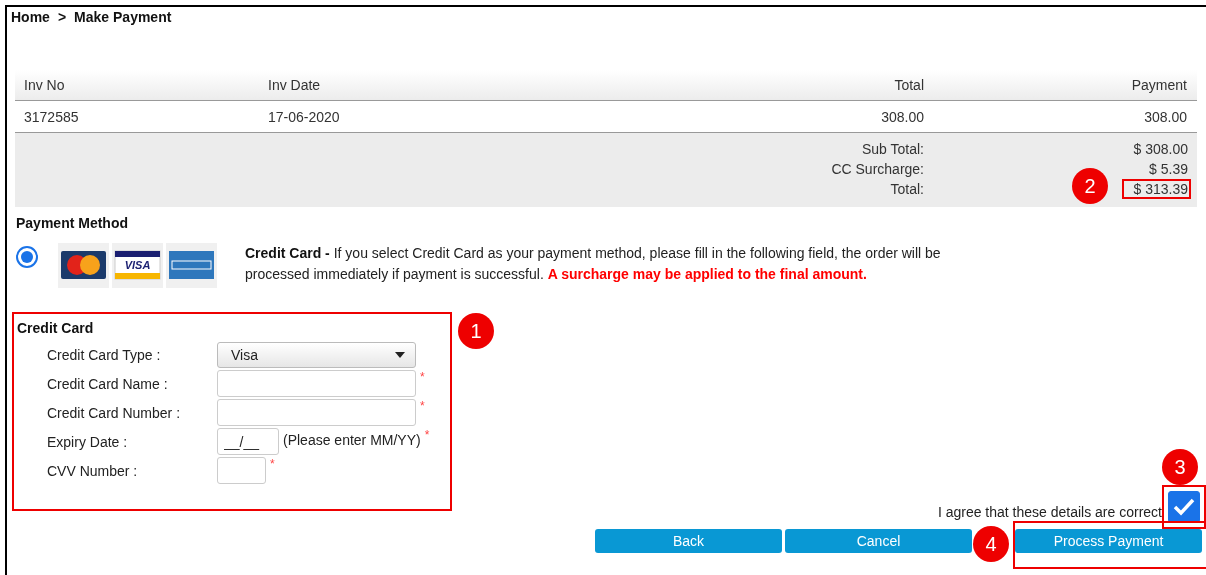  Describe the element at coordinates (123, 17) in the screenshot. I see `breadcrumb-item: Make Payment` at that location.